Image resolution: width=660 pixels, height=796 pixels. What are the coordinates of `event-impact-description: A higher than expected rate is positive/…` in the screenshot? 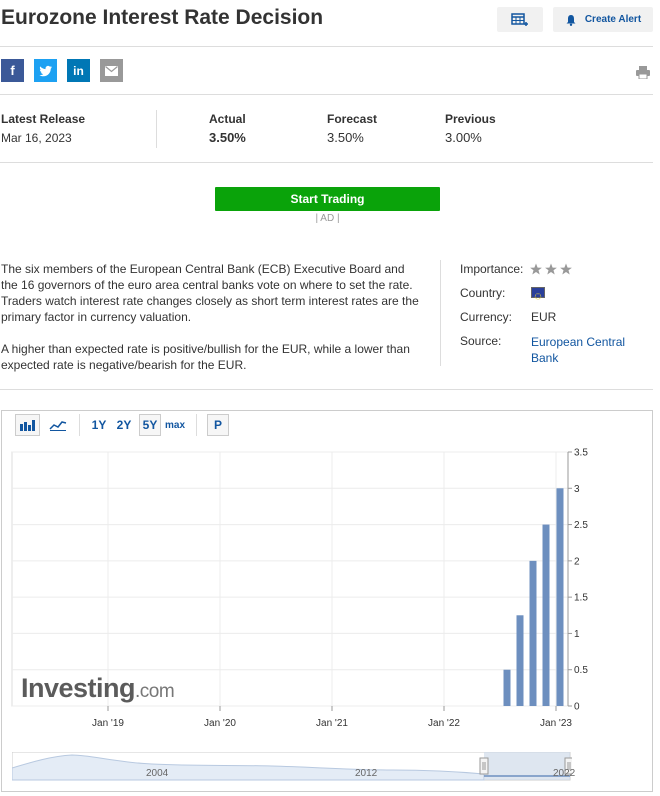 It's located at (205, 357).